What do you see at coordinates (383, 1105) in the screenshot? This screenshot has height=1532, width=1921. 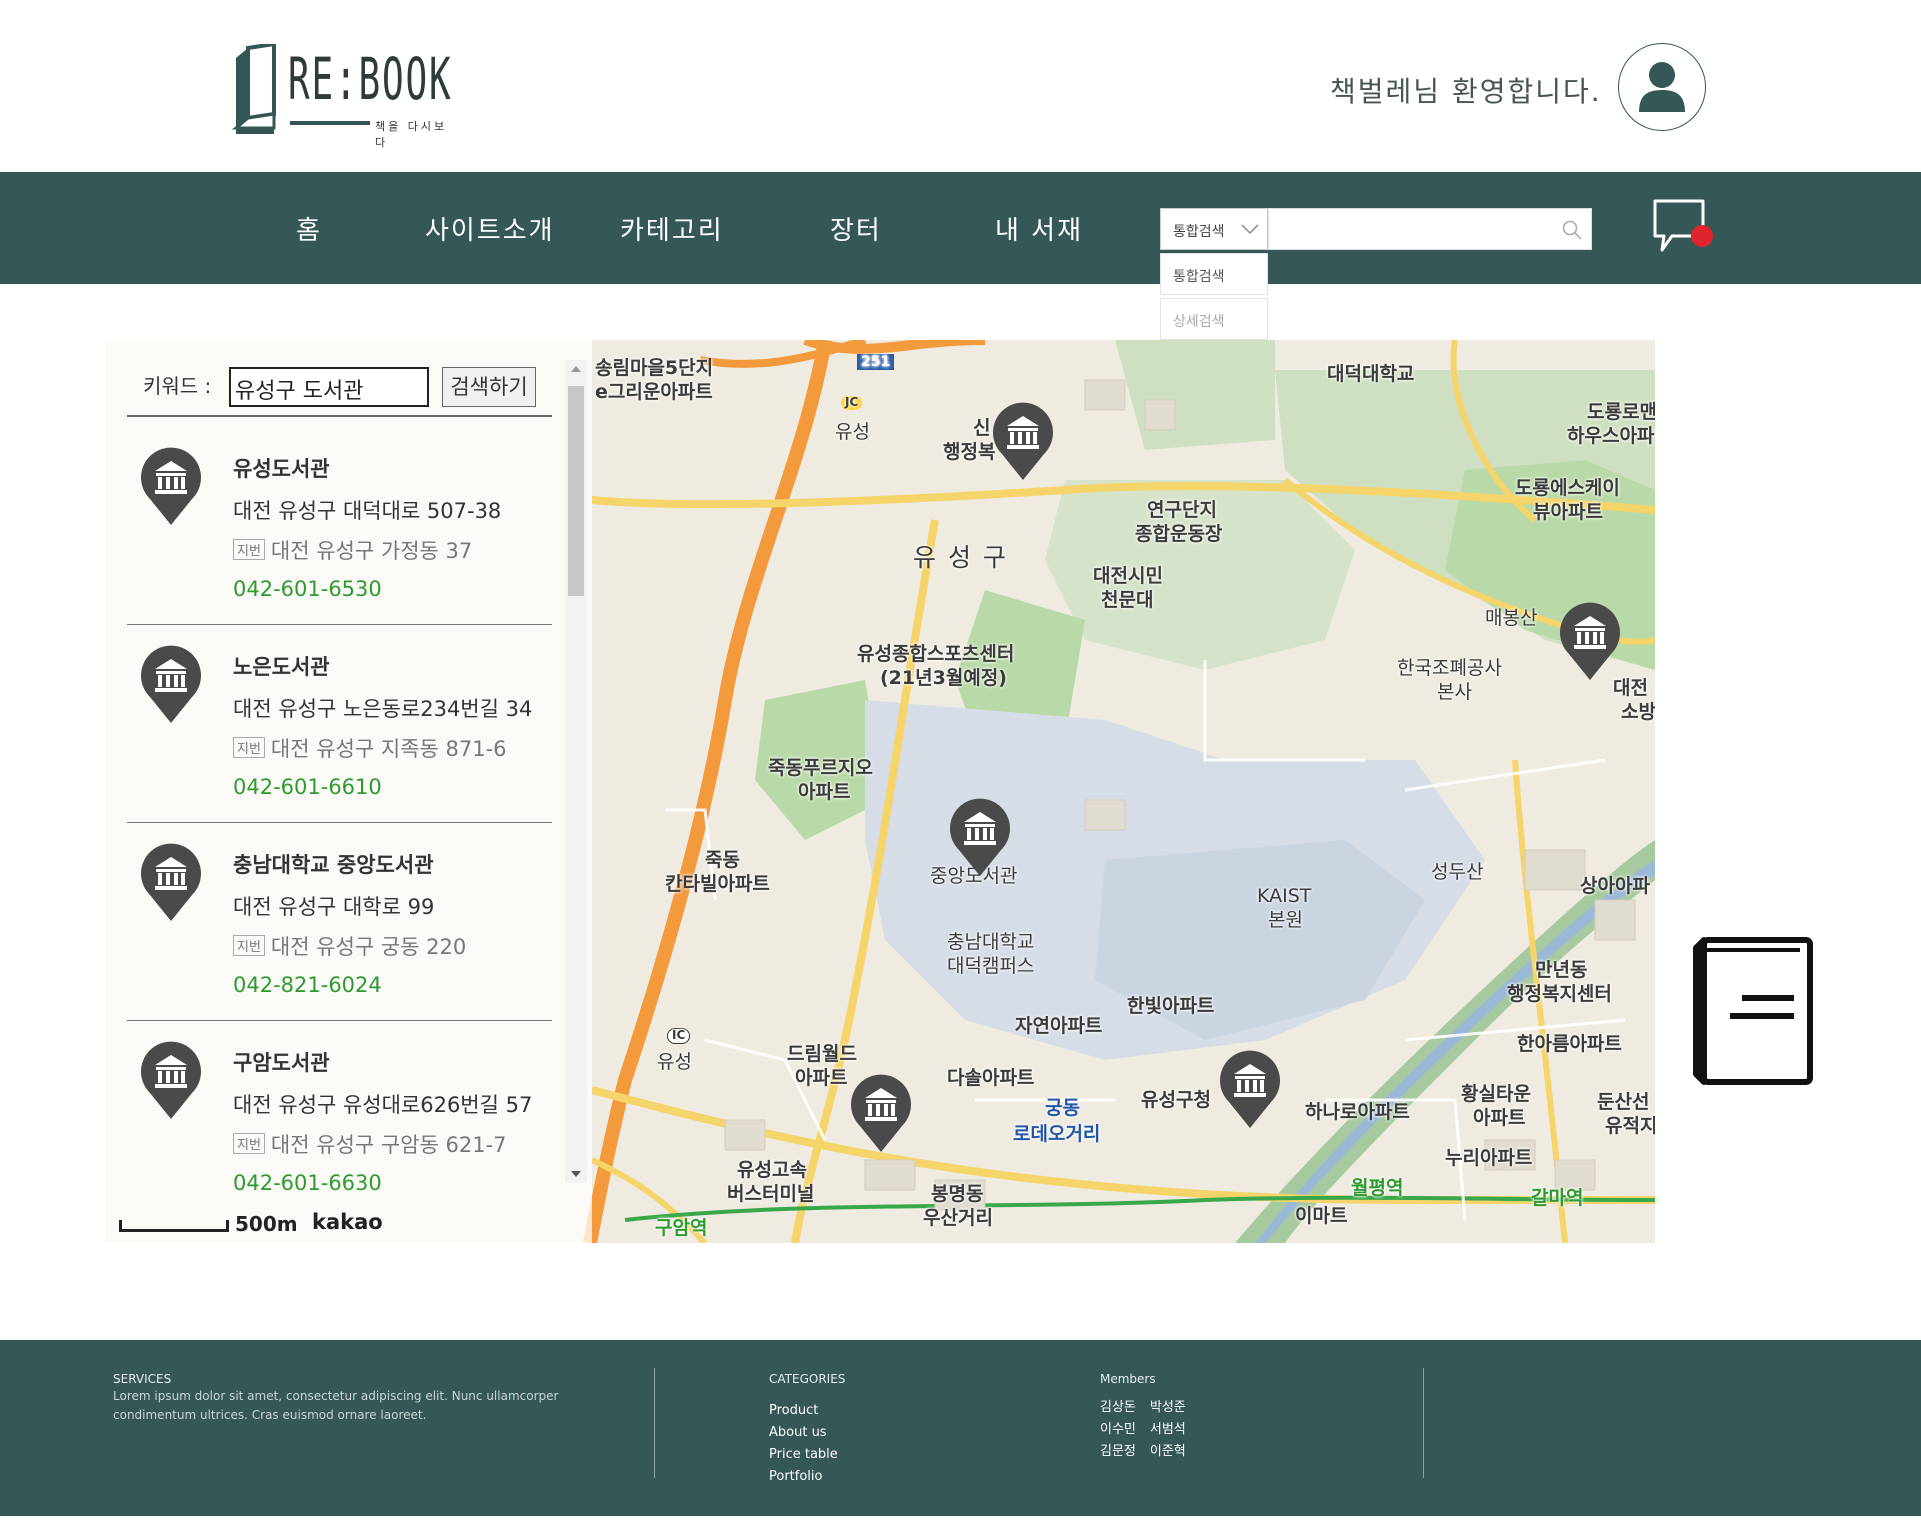 I see `result-address: 대전 유성구 유성대로626번길 57` at bounding box center [383, 1105].